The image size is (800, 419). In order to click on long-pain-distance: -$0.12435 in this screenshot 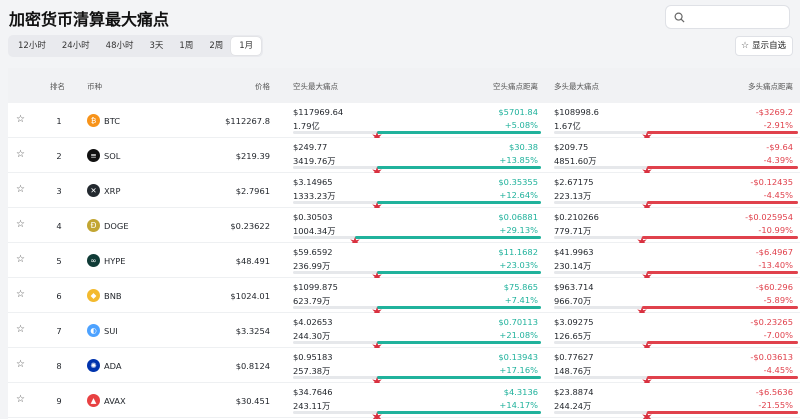, I will do `click(771, 182)`.